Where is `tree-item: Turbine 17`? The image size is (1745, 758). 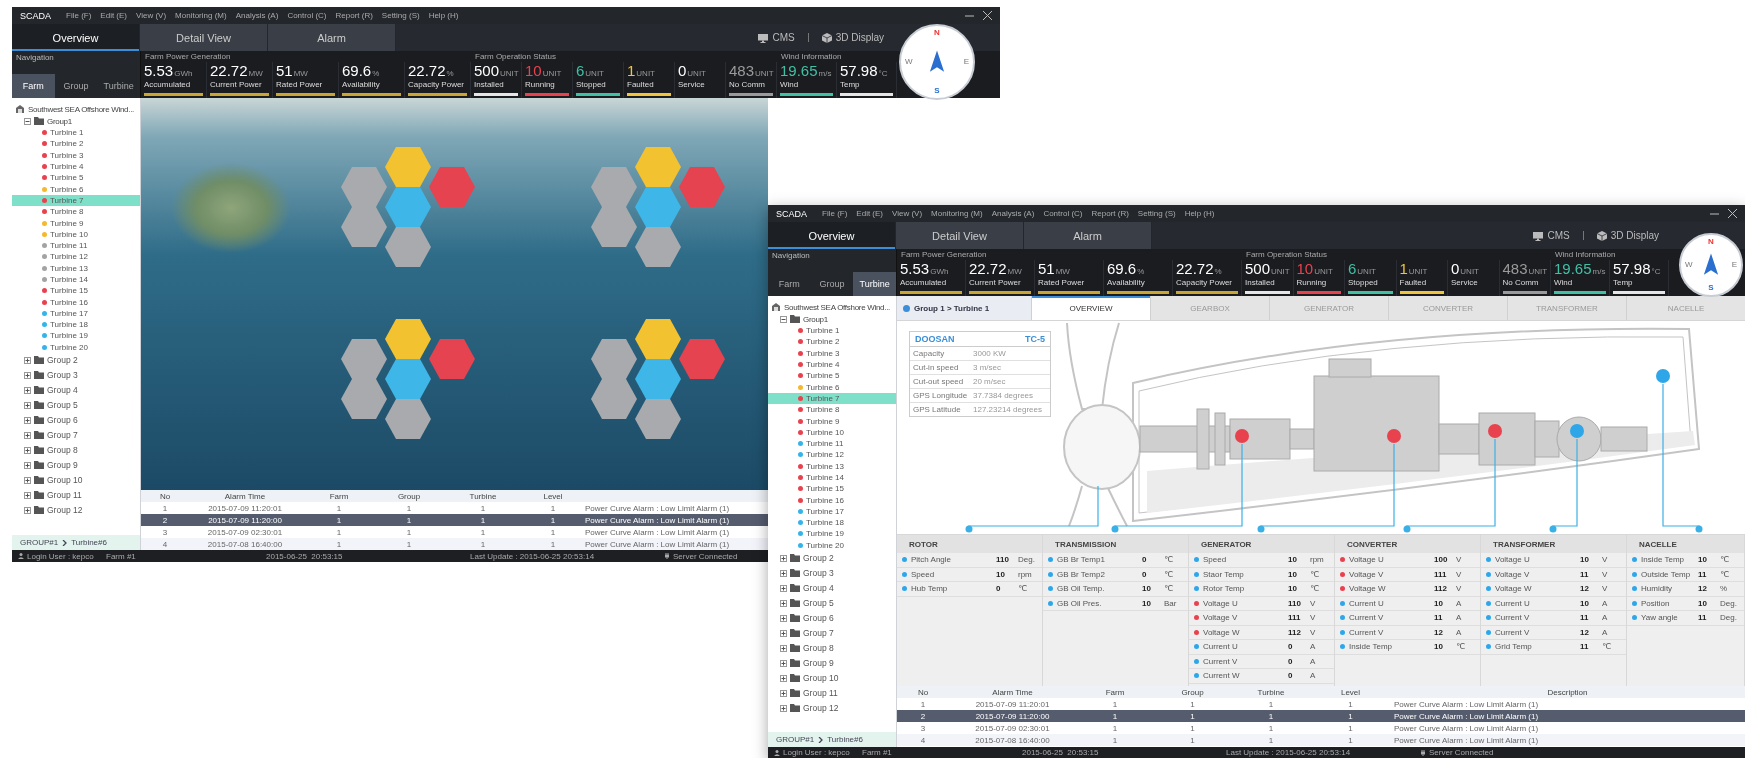 tree-item: Turbine 17 is located at coordinates (76, 313).